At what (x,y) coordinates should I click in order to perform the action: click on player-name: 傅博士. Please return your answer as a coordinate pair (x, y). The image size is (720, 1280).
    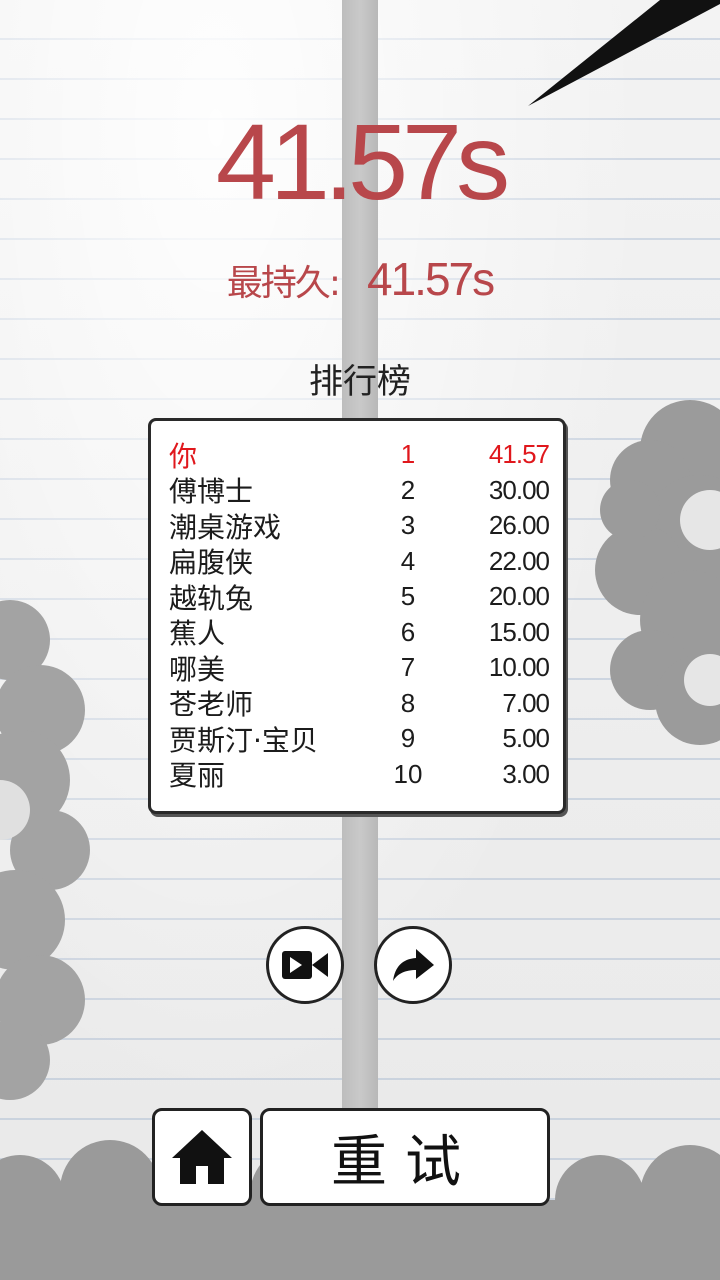
    Looking at the image, I should click on (211, 492).